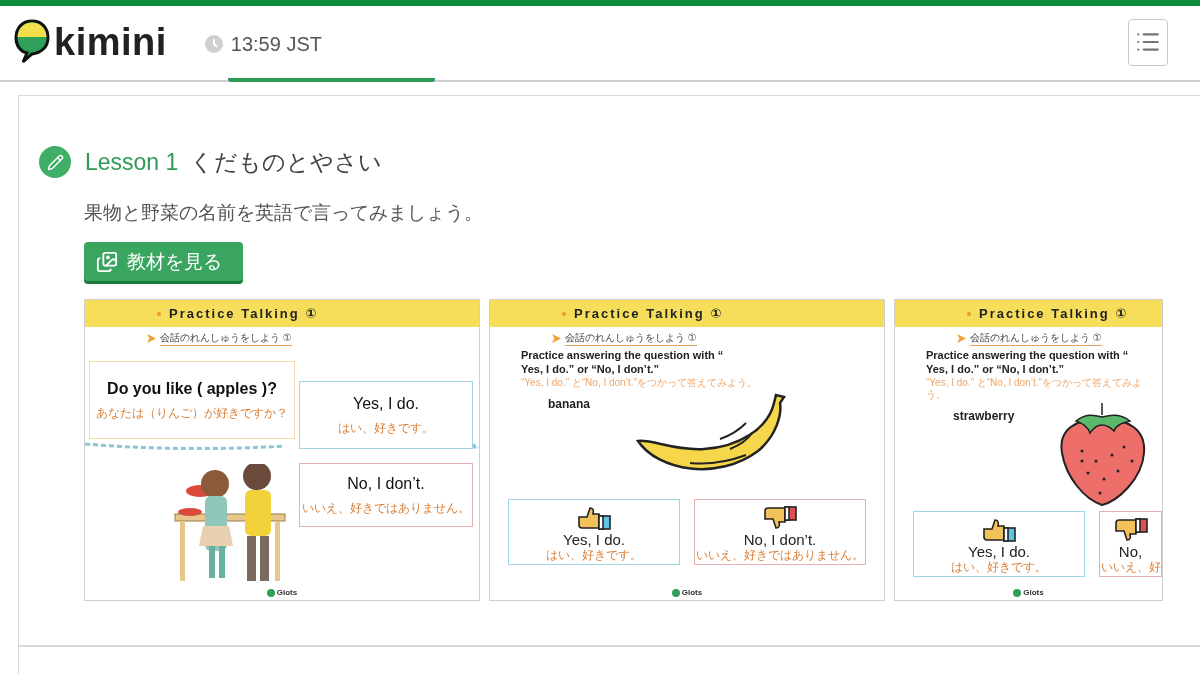 The height and width of the screenshot is (674, 1200). Describe the element at coordinates (284, 213) in the screenshot. I see `lesson-description: 果物と野菜の名前を英語で言ってみましょう。` at that location.